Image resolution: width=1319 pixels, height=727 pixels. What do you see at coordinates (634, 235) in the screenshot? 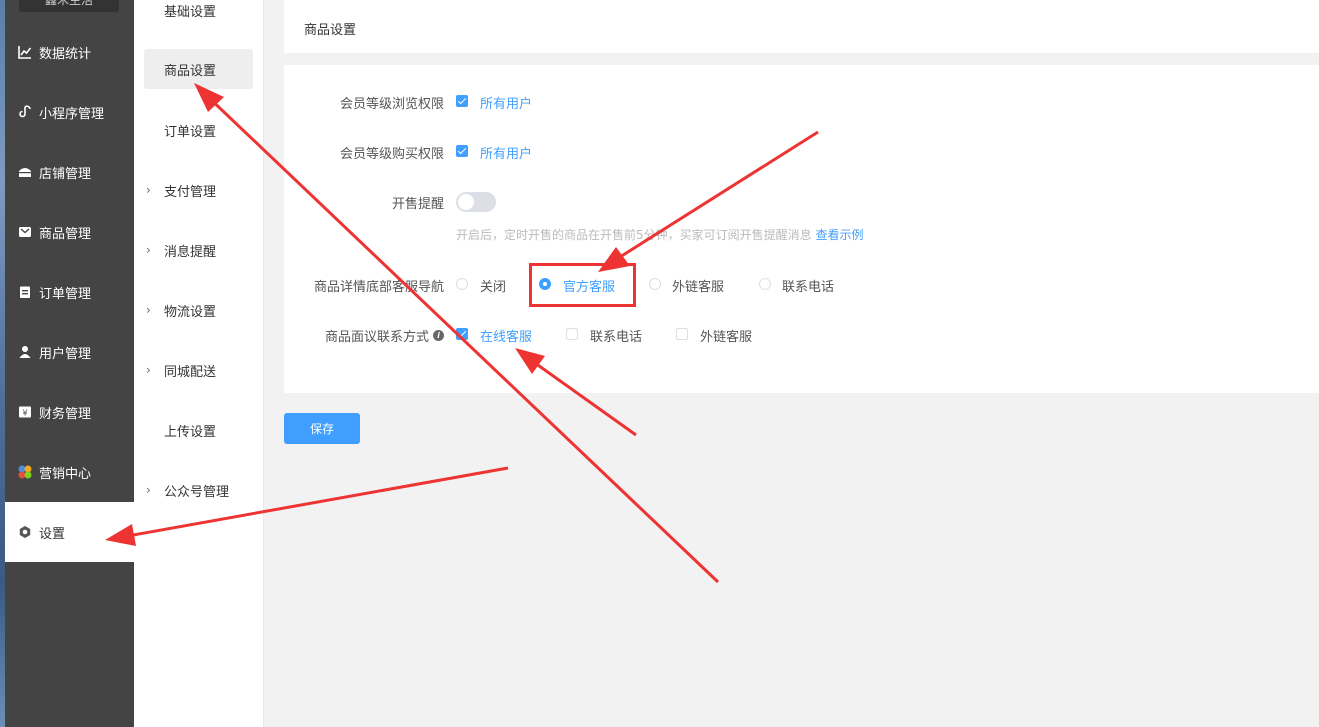
I see `sale-reminder-hint-text: 开启后，定时开售的商品在开售前5分钟，买家可订阅开售提醒消息` at bounding box center [634, 235].